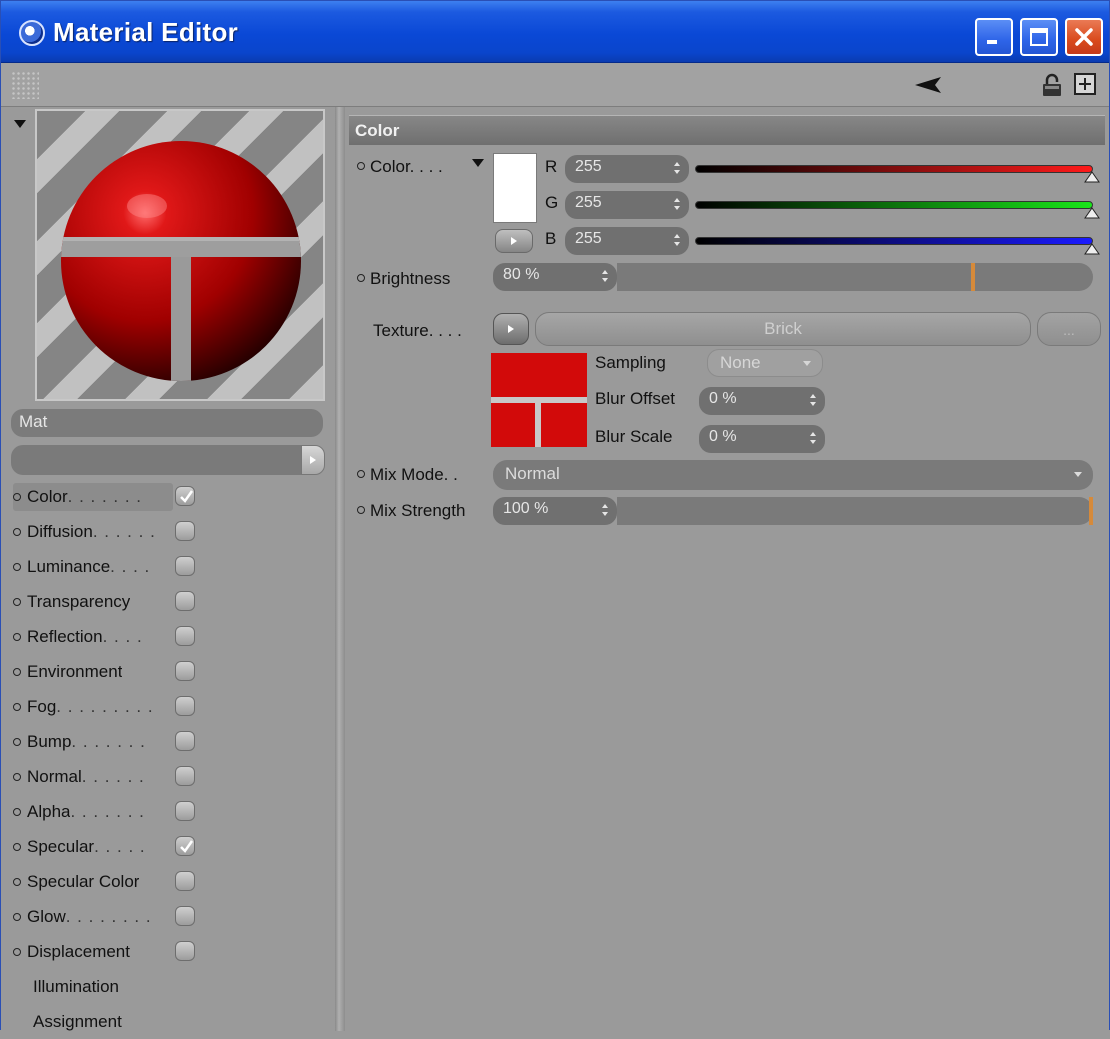 The image size is (1110, 1039). I want to click on channel-label-wrap: Diffusion. . . . . ., so click(93, 532).